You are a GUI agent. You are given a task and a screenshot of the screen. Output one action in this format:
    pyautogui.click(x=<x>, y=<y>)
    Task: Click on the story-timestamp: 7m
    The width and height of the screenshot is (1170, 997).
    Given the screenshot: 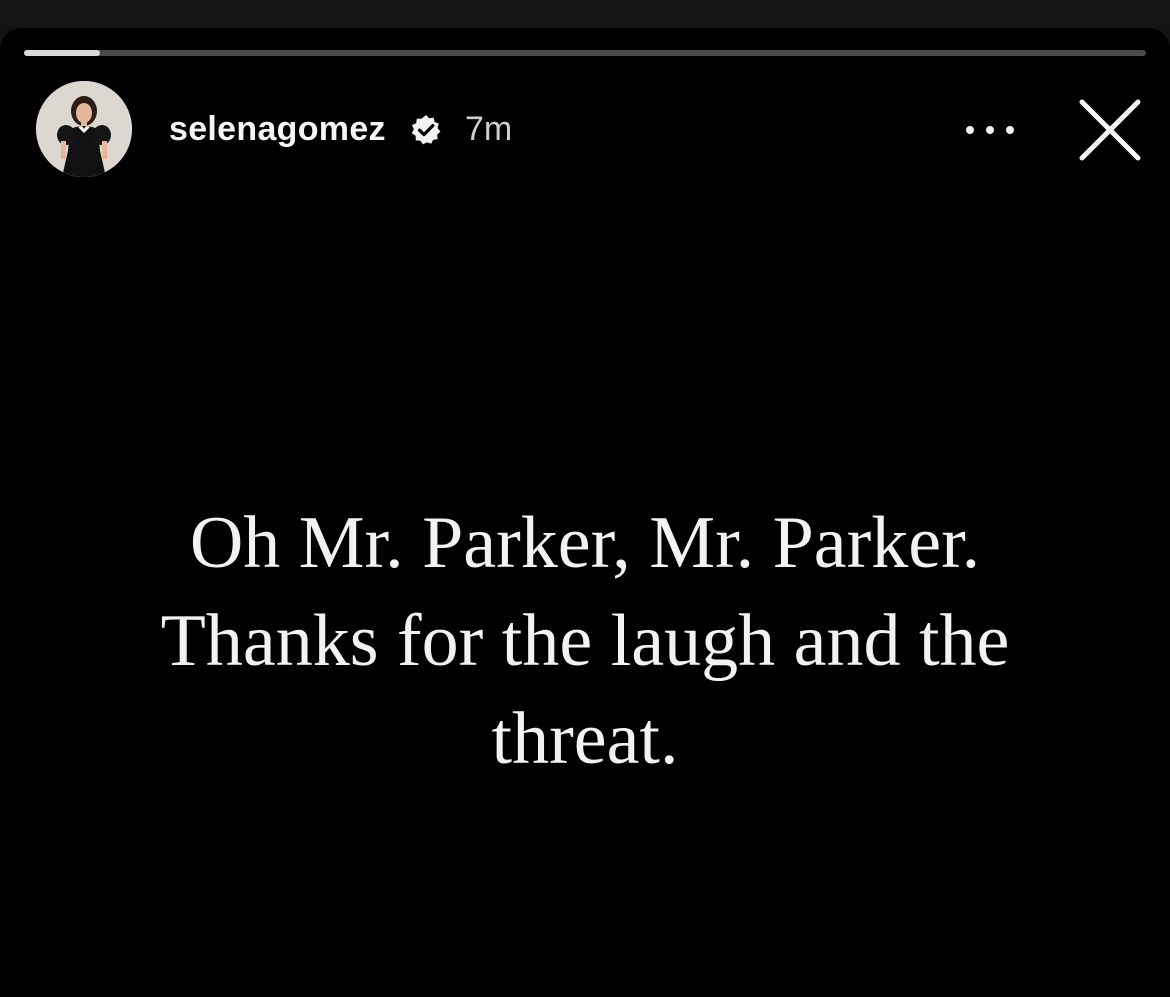 What is the action you would take?
    pyautogui.click(x=489, y=129)
    